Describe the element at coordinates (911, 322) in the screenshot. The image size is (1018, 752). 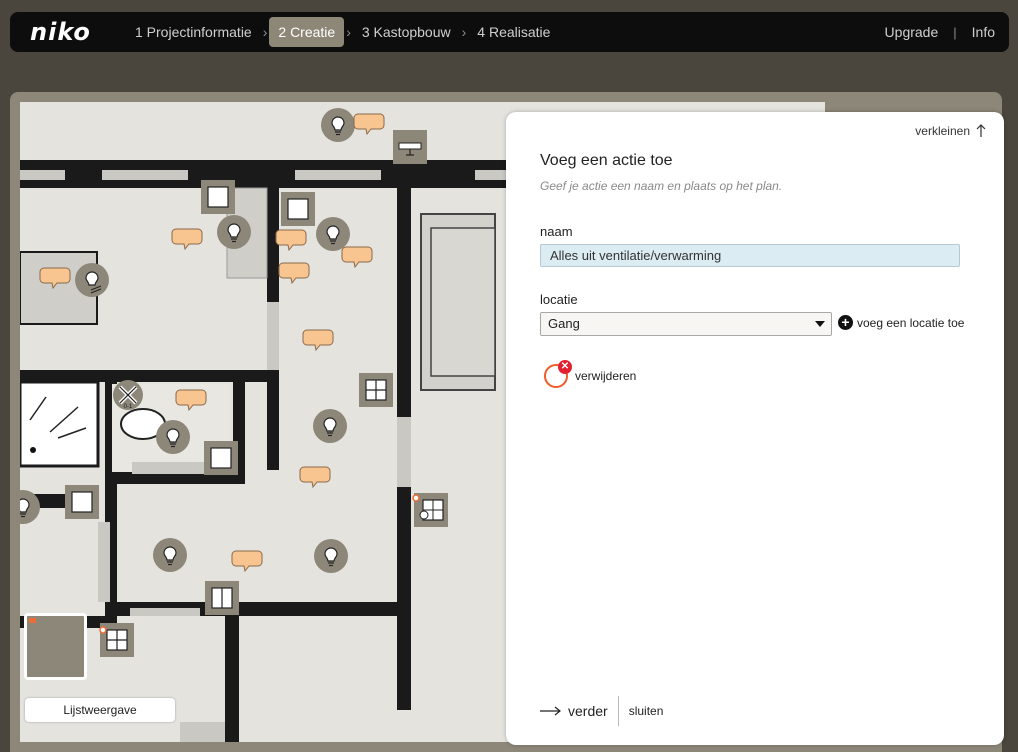
I see `add-location-label: voeg een locatie toe` at that location.